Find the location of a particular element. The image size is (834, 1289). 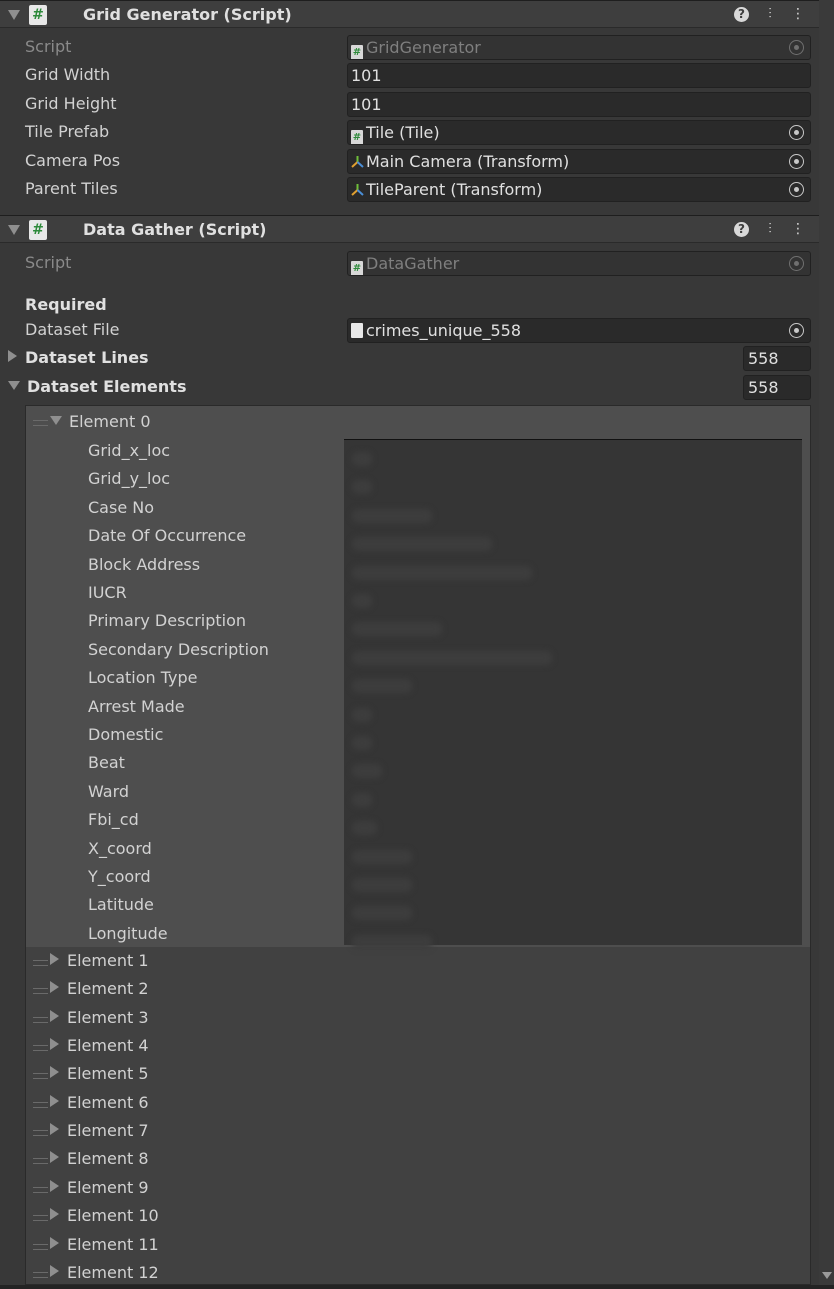

element-field-label: Y_coord is located at coordinates (119, 876).